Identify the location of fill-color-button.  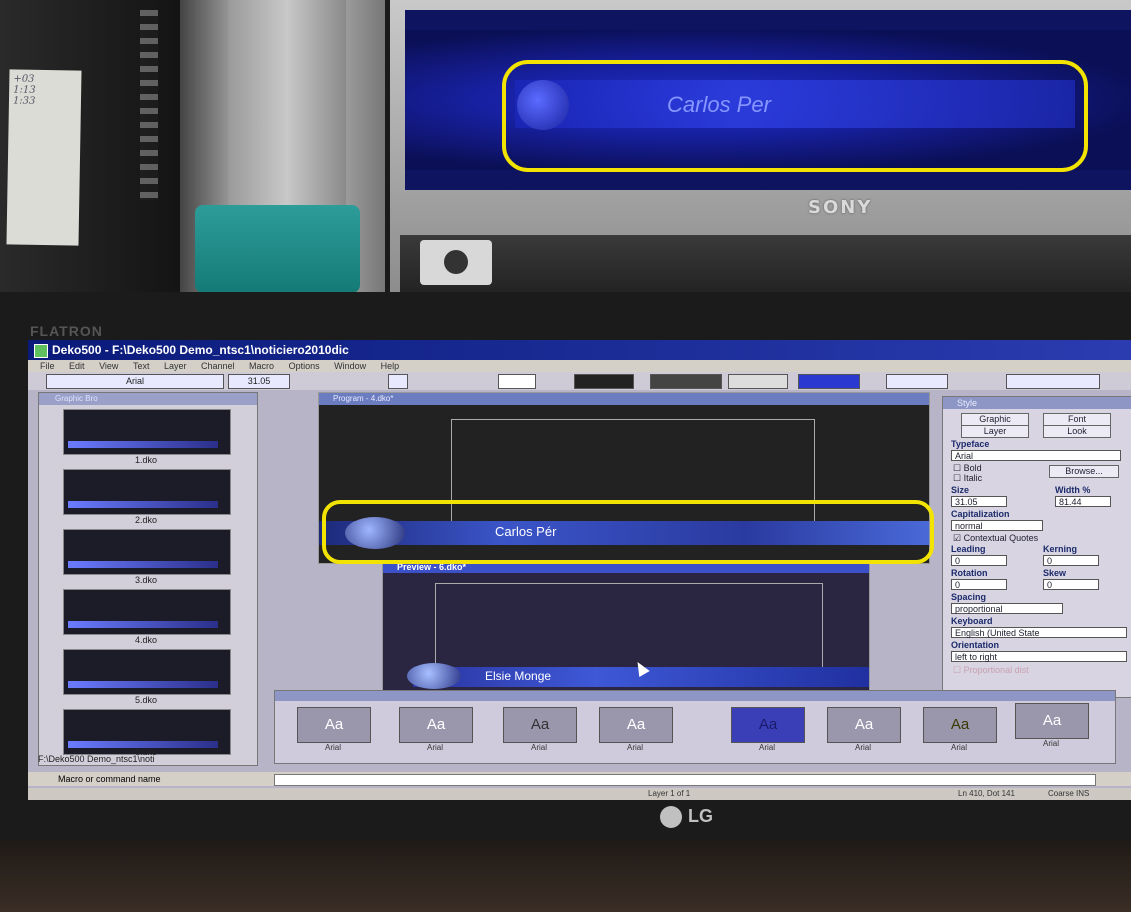
(398, 381).